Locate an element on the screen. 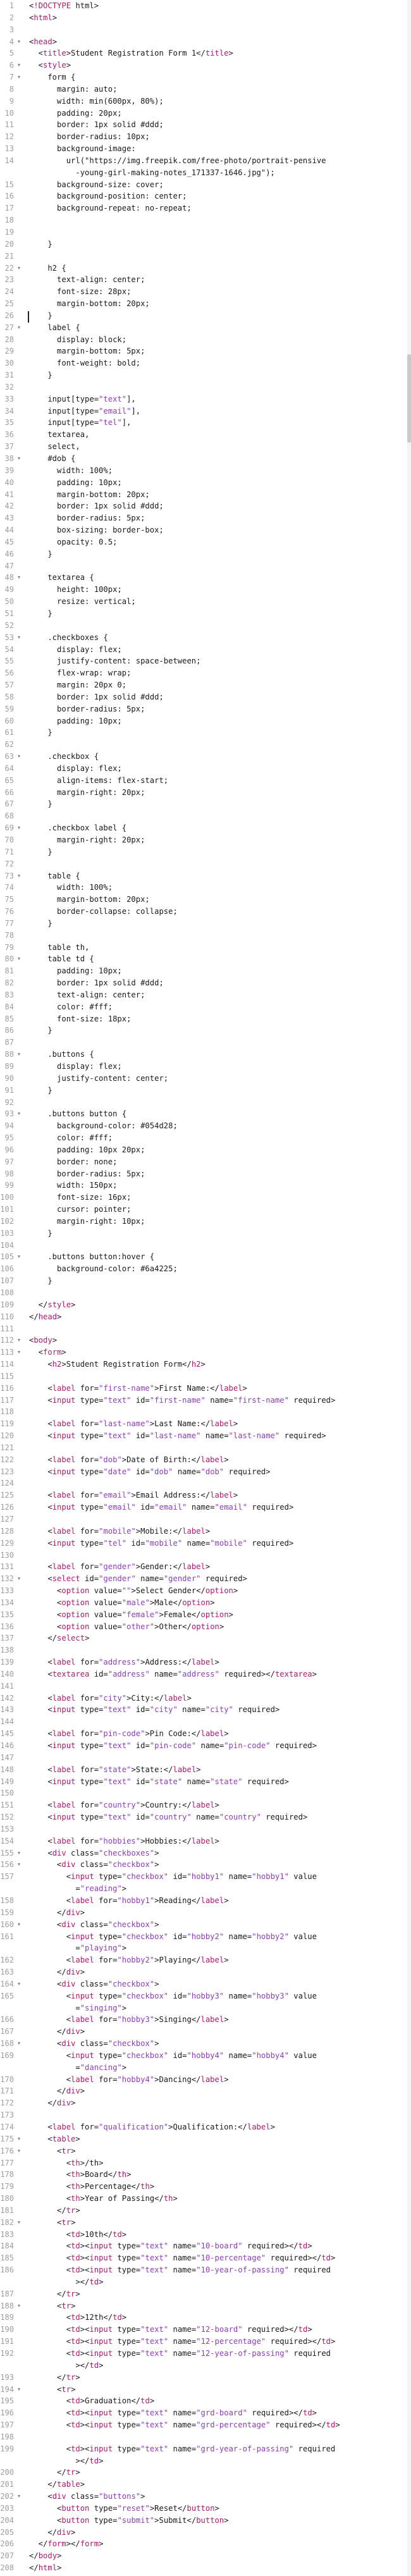 The height and width of the screenshot is (2576, 411). code-line: padding: 20px; is located at coordinates (219, 113).